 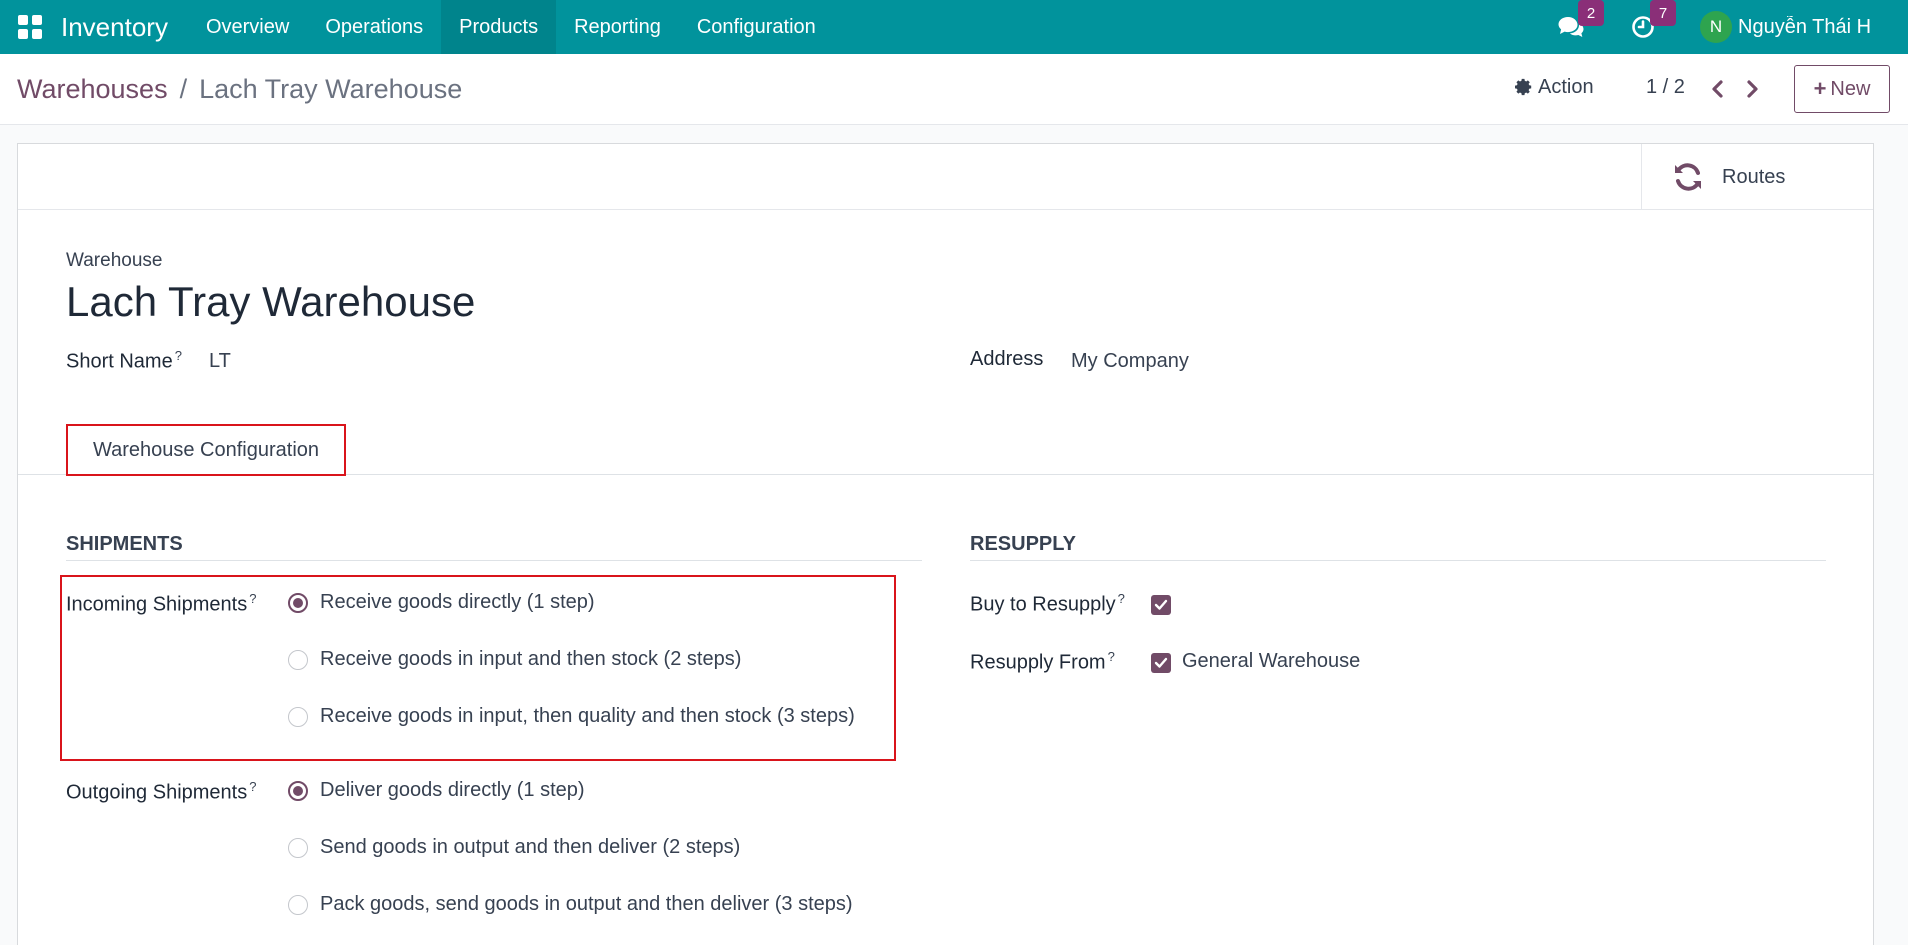 I want to click on menu-operations: Operations, so click(x=374, y=27).